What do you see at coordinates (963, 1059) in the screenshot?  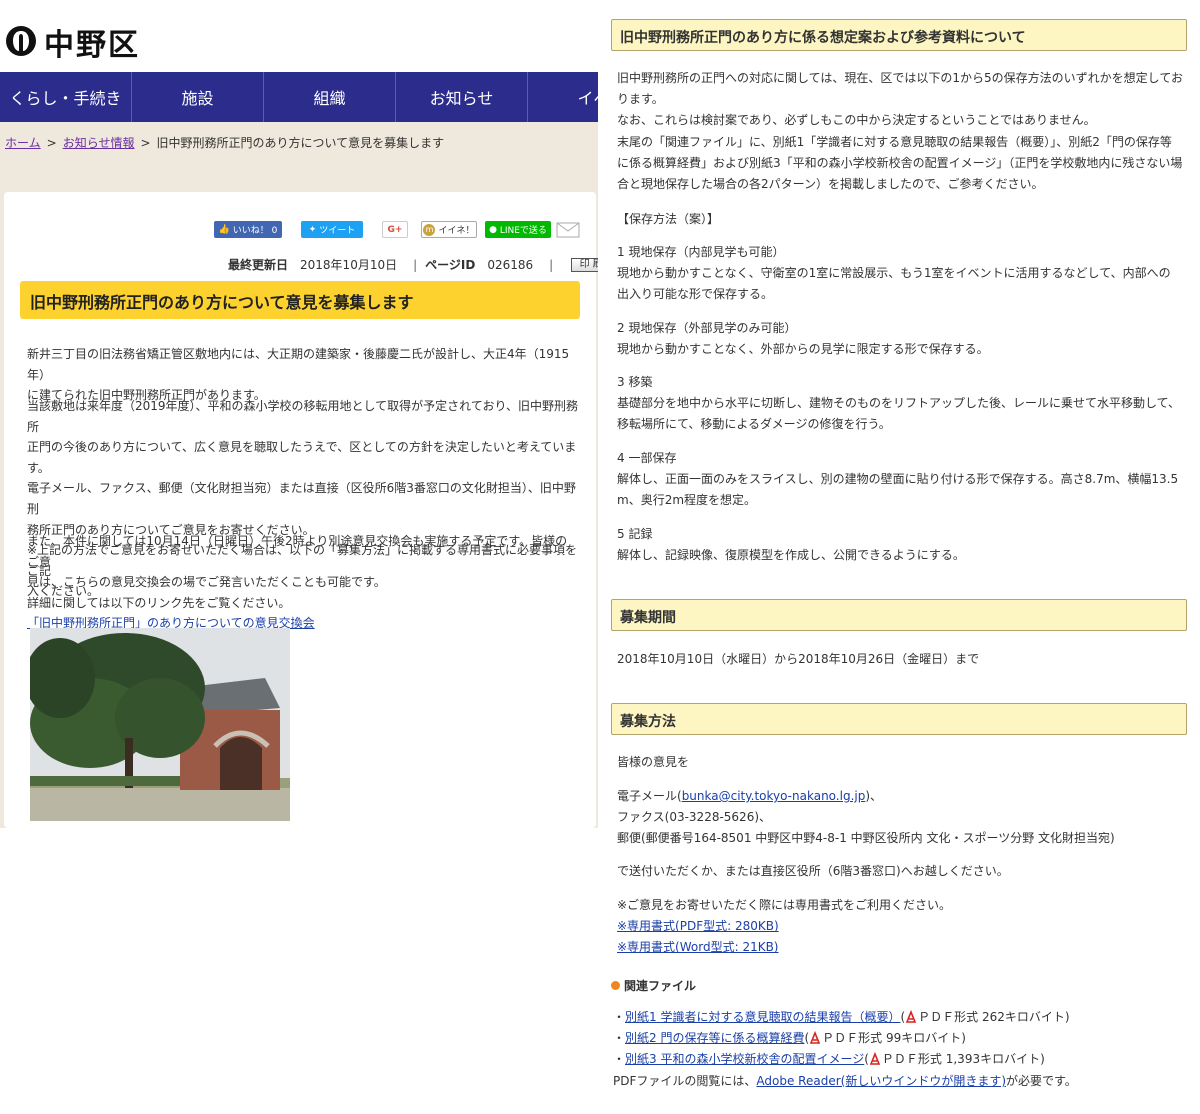 I see `file-info: ＰＤＦ形式 1,393キロバイト)` at bounding box center [963, 1059].